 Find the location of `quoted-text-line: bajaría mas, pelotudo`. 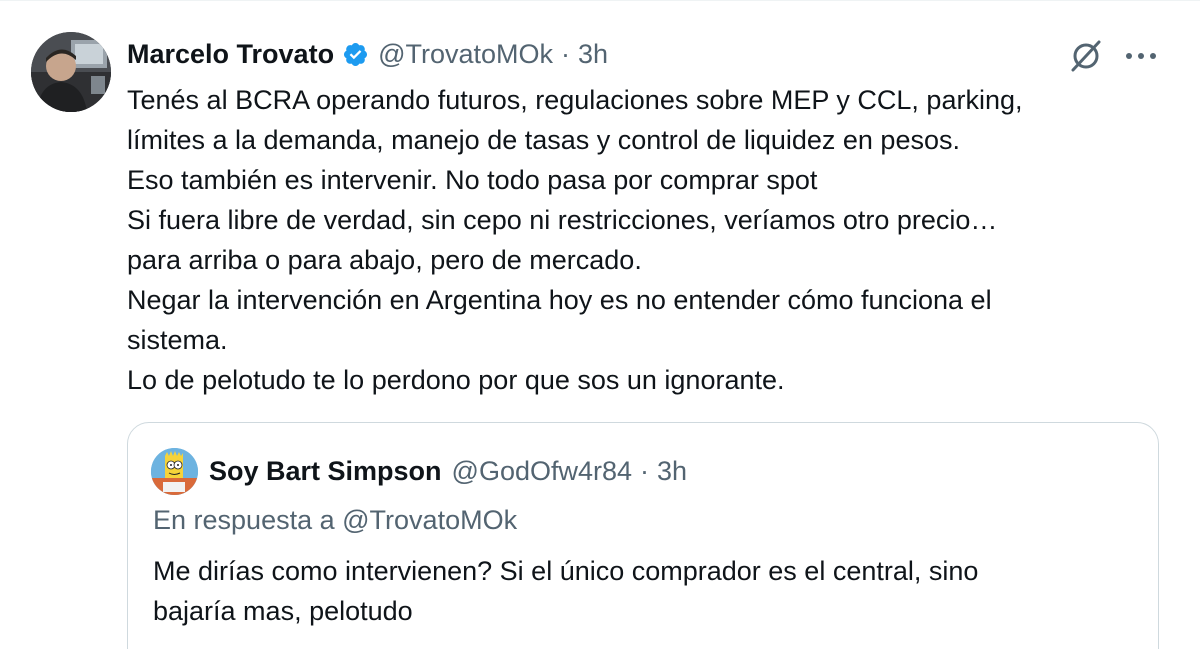

quoted-text-line: bajaría mas, pelotudo is located at coordinates (283, 611).